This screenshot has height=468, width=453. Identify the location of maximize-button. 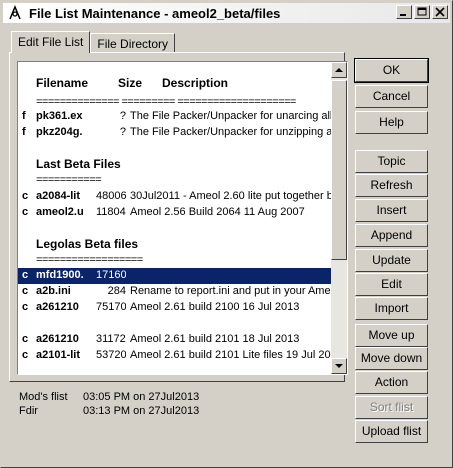
(422, 12).